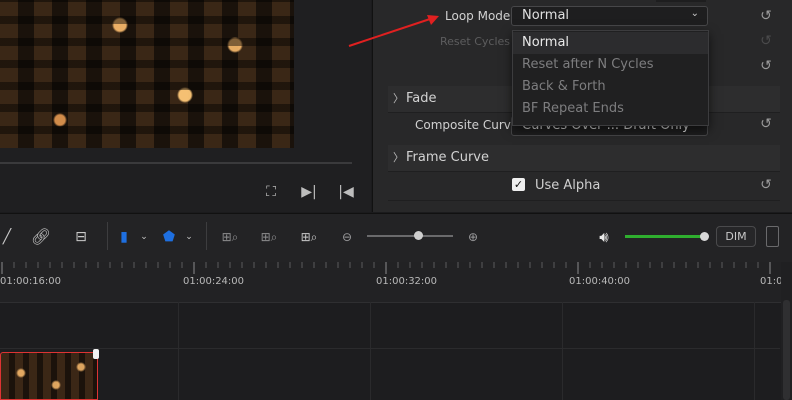  Describe the element at coordinates (176, 163) in the screenshot. I see `viewer-scrub-bar` at that location.